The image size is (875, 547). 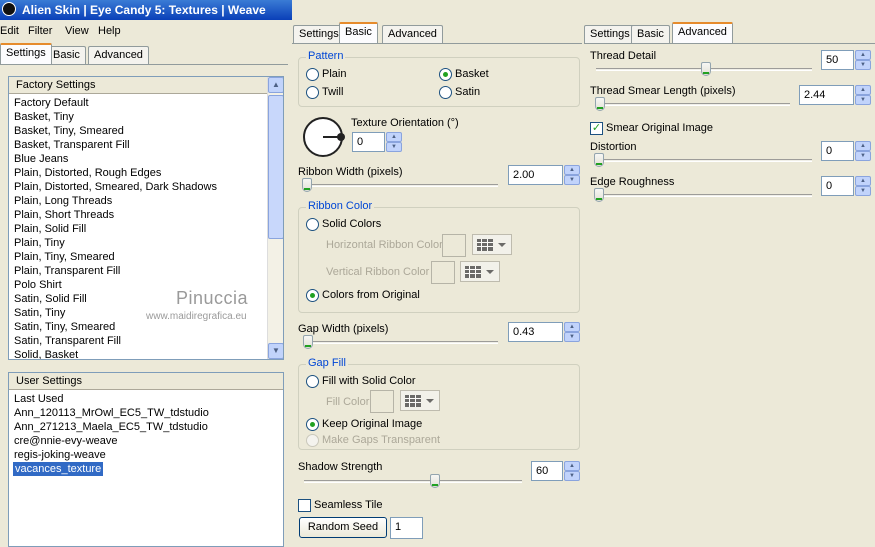 What do you see at coordinates (650, 34) in the screenshot?
I see `right-tab-basic: Basic` at bounding box center [650, 34].